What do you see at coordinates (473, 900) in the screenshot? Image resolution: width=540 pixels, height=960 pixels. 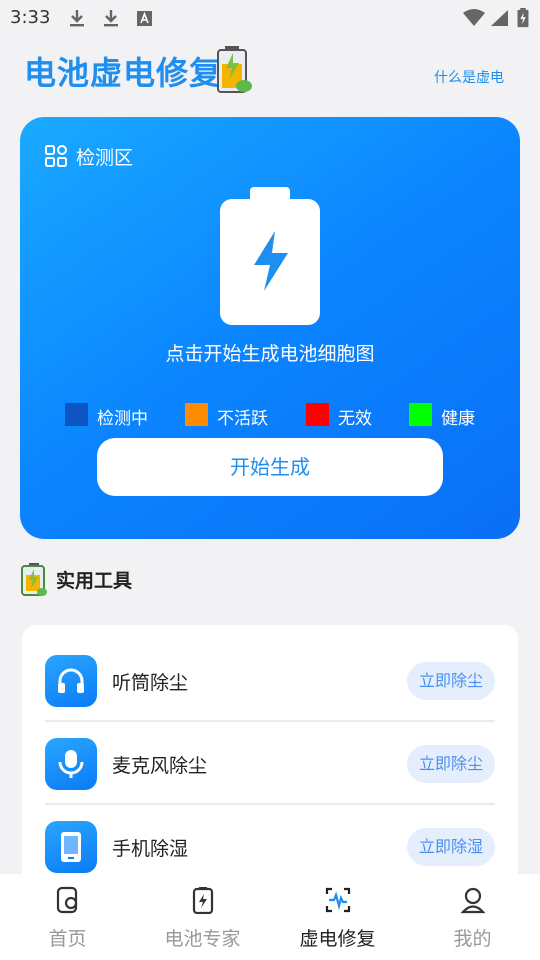 I see `user-icon` at bounding box center [473, 900].